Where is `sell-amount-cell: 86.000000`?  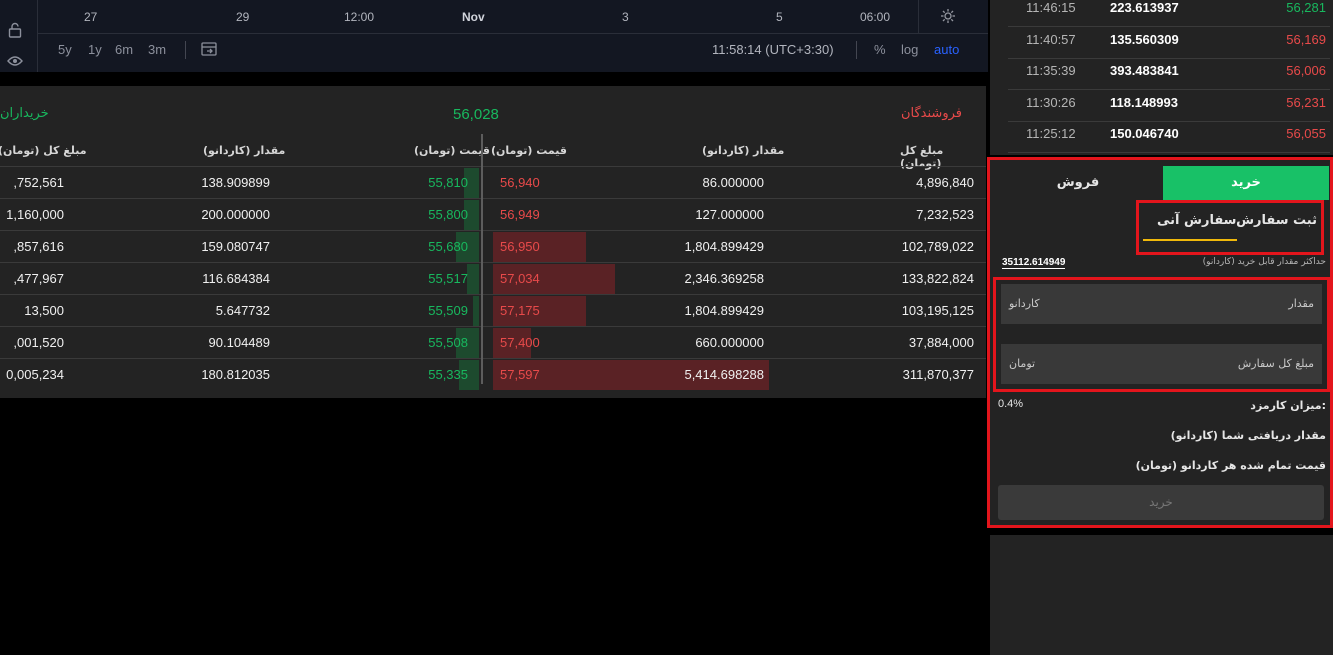 sell-amount-cell: 86.000000 is located at coordinates (733, 182).